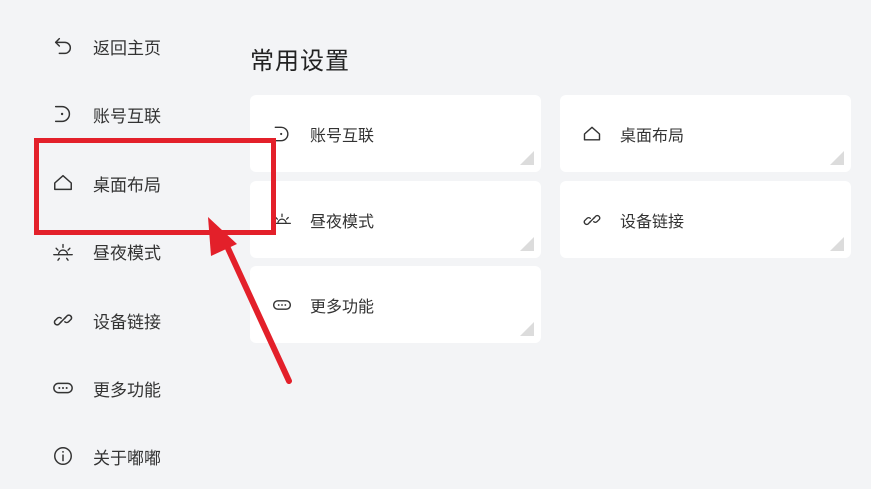 This screenshot has height=489, width=871. Describe the element at coordinates (342, 135) in the screenshot. I see `card-label: 账号互联` at that location.